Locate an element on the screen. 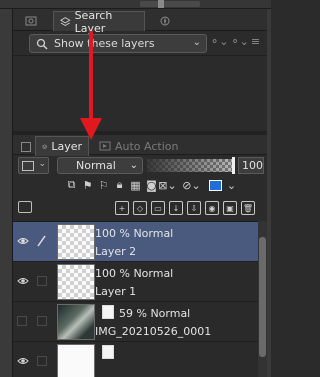  tab-layer-label: Layer is located at coordinates (66, 146).